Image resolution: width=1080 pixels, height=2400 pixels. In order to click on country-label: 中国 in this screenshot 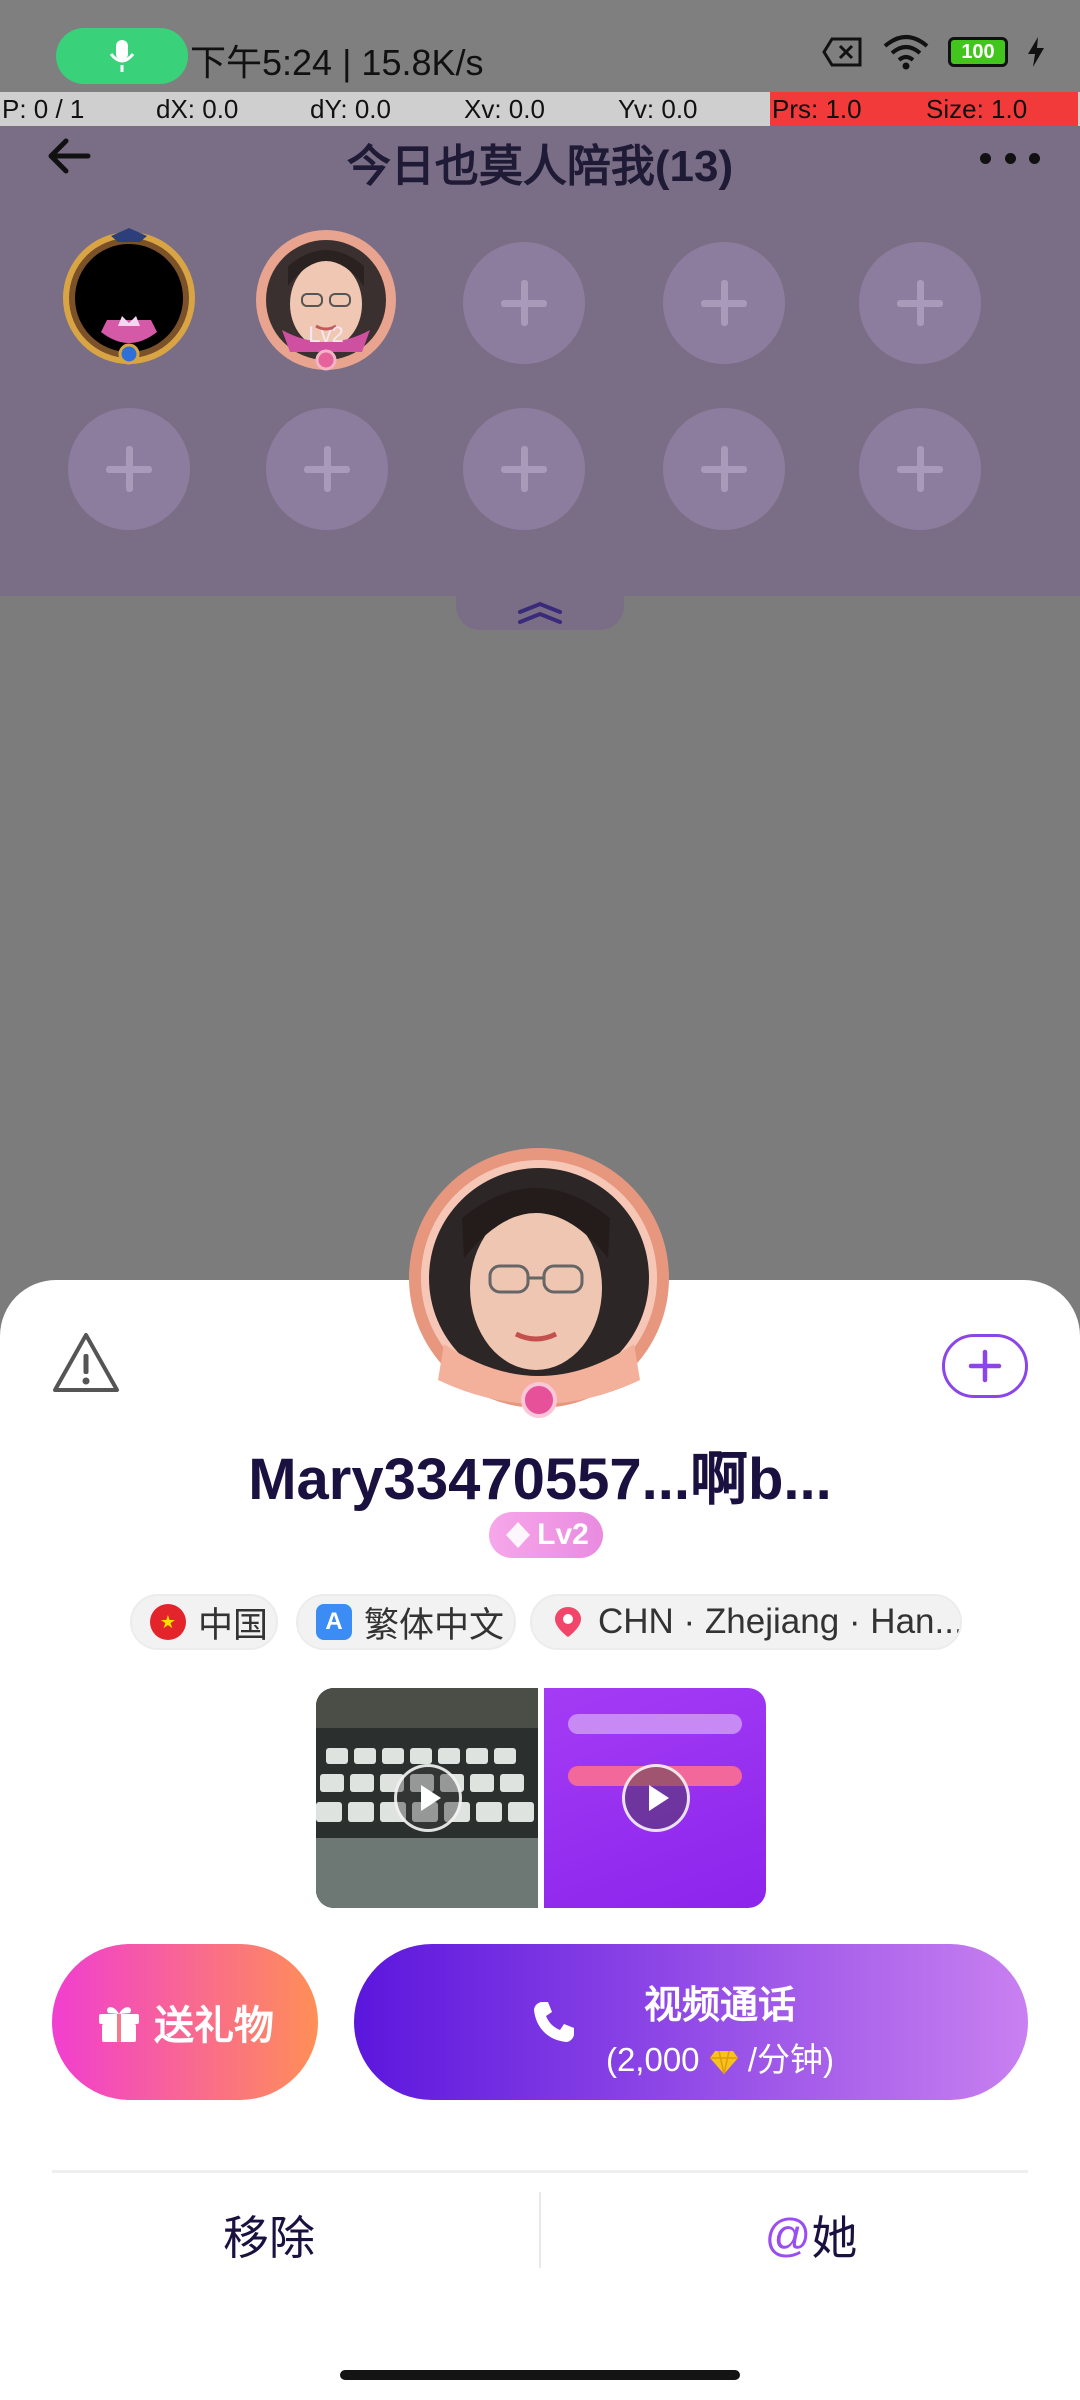, I will do `click(233, 1625)`.